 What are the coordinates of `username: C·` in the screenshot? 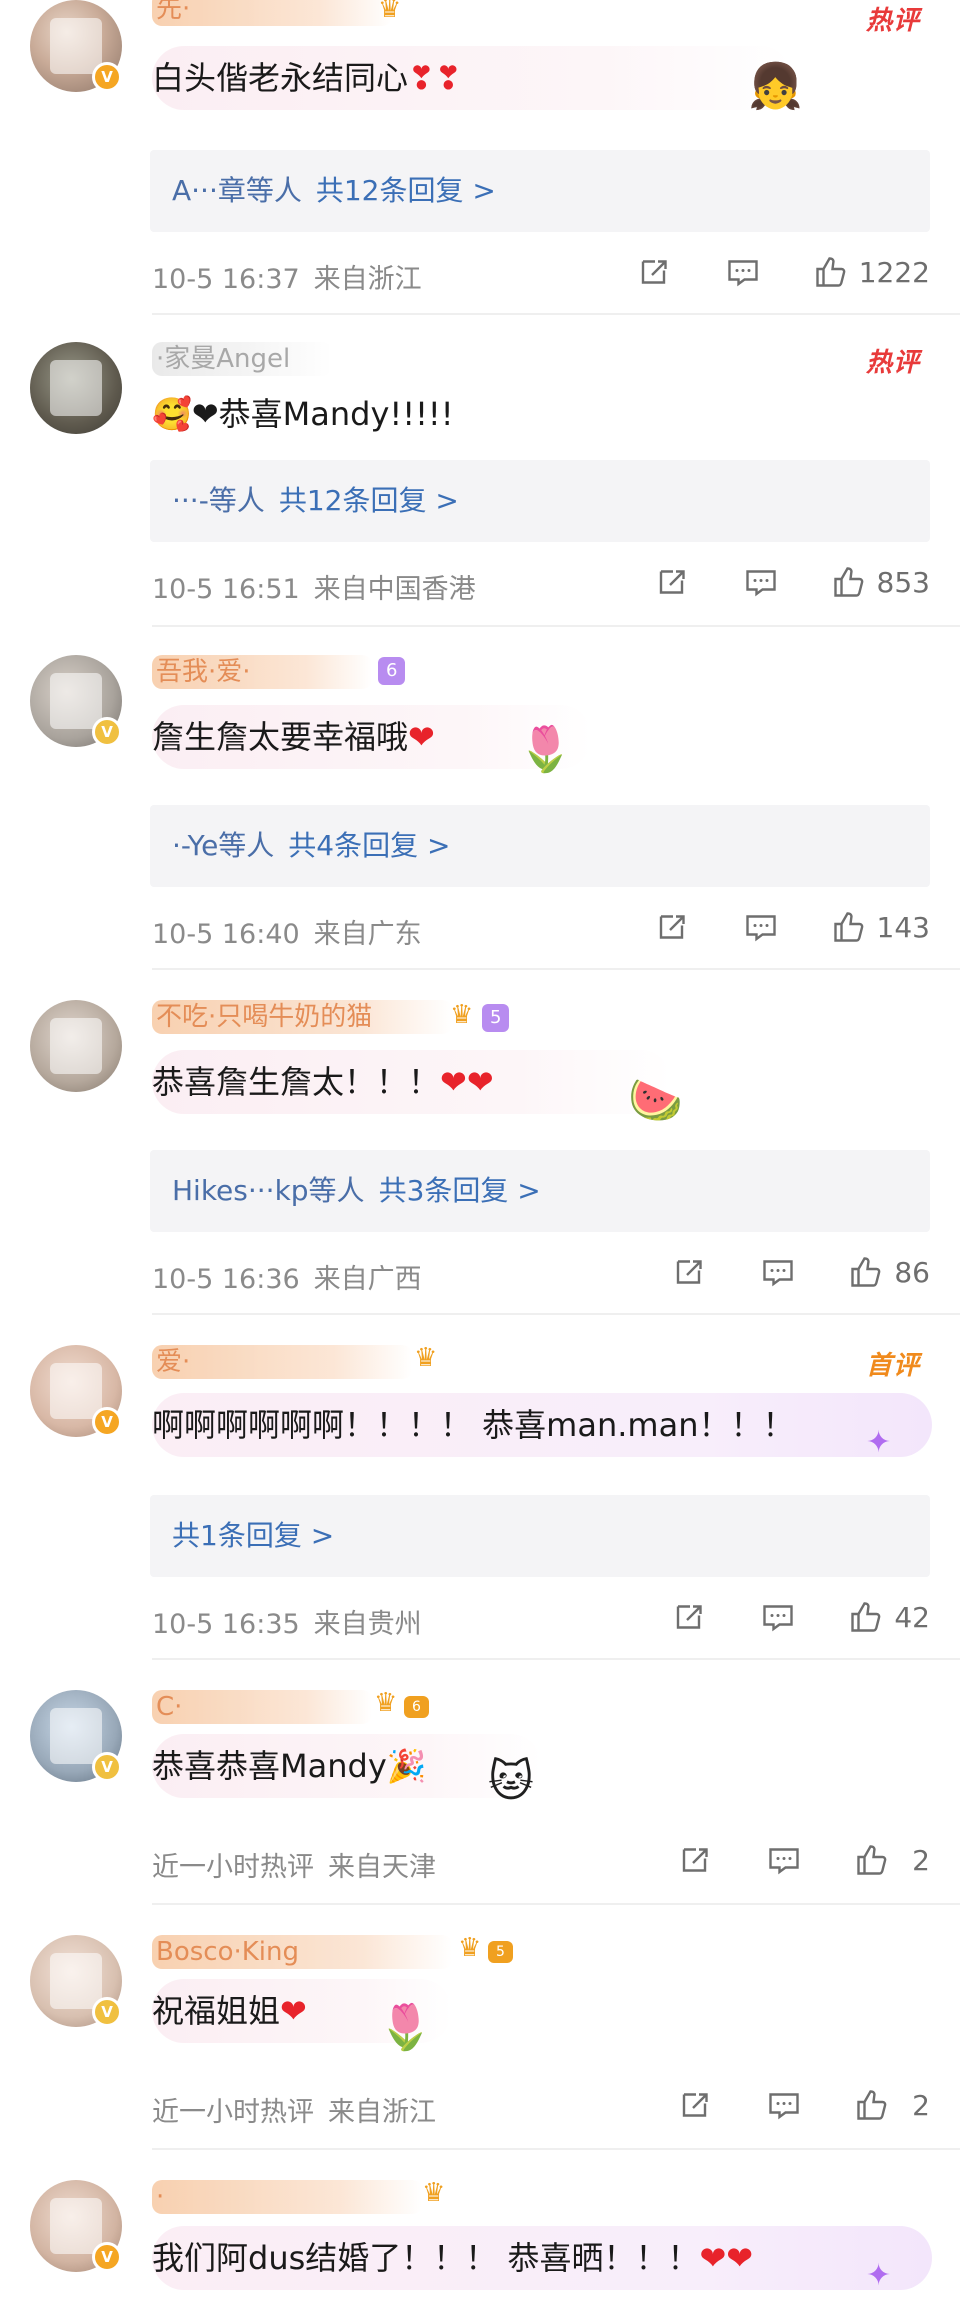 It's located at (262, 1707).